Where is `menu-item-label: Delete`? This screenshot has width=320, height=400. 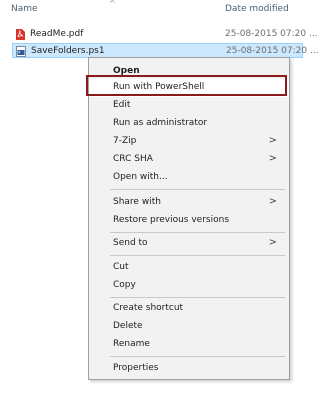 menu-item-label: Delete is located at coordinates (128, 326).